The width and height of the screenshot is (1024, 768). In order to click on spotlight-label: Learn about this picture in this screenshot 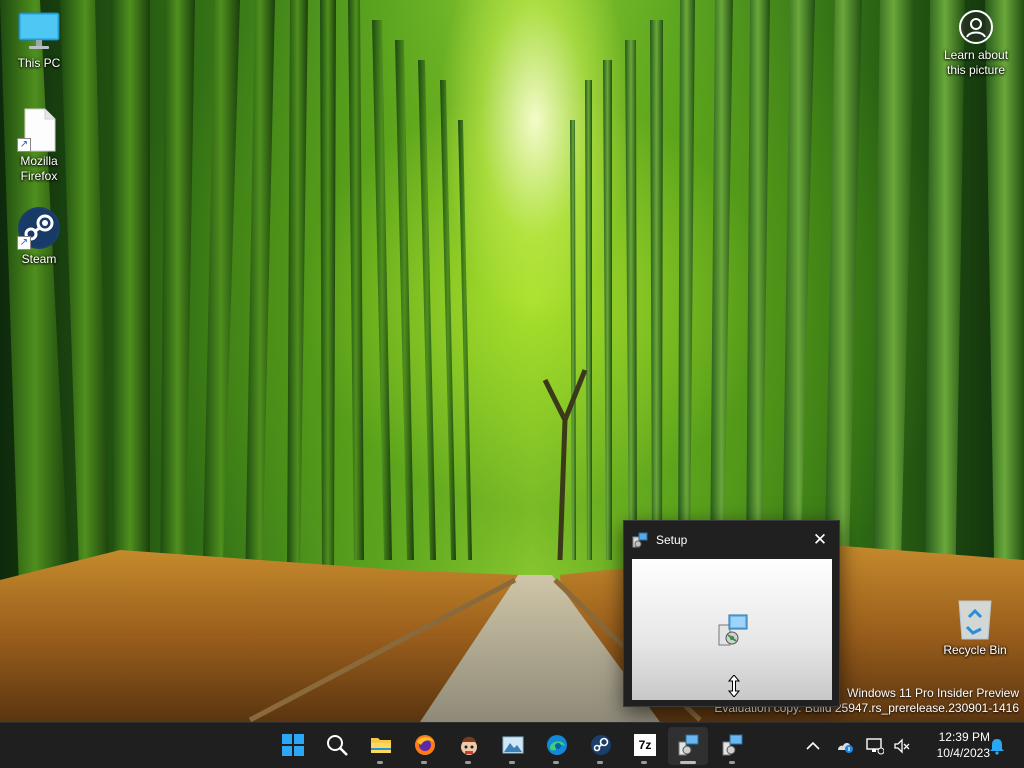, I will do `click(976, 62)`.